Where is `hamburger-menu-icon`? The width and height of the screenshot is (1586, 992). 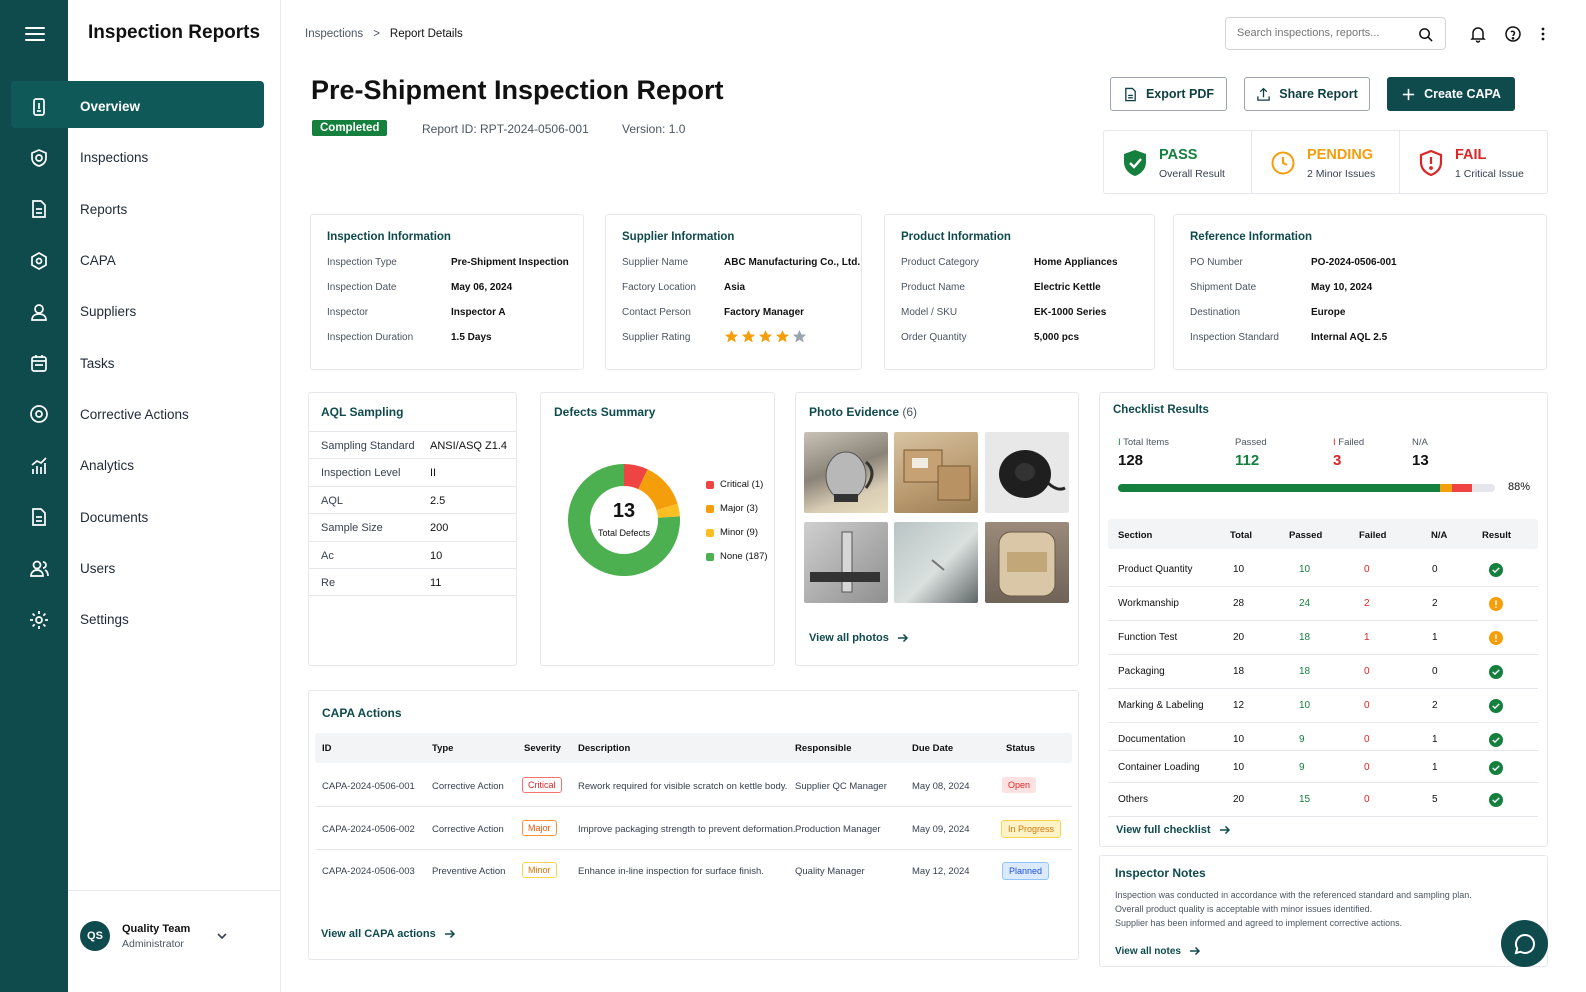 hamburger-menu-icon is located at coordinates (35, 34).